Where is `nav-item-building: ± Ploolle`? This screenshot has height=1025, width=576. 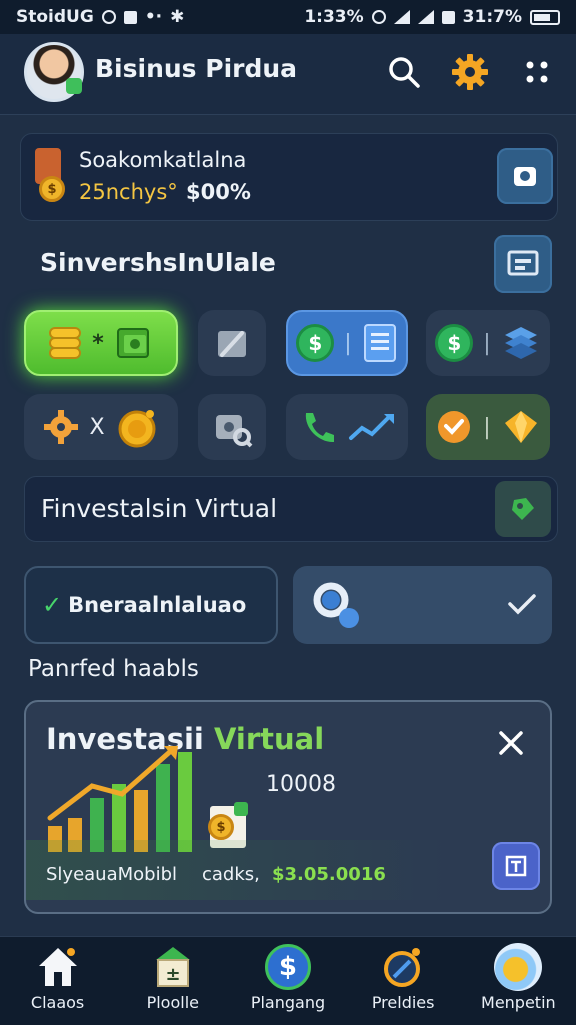 nav-item-building: ± Ploolle is located at coordinates (173, 974).